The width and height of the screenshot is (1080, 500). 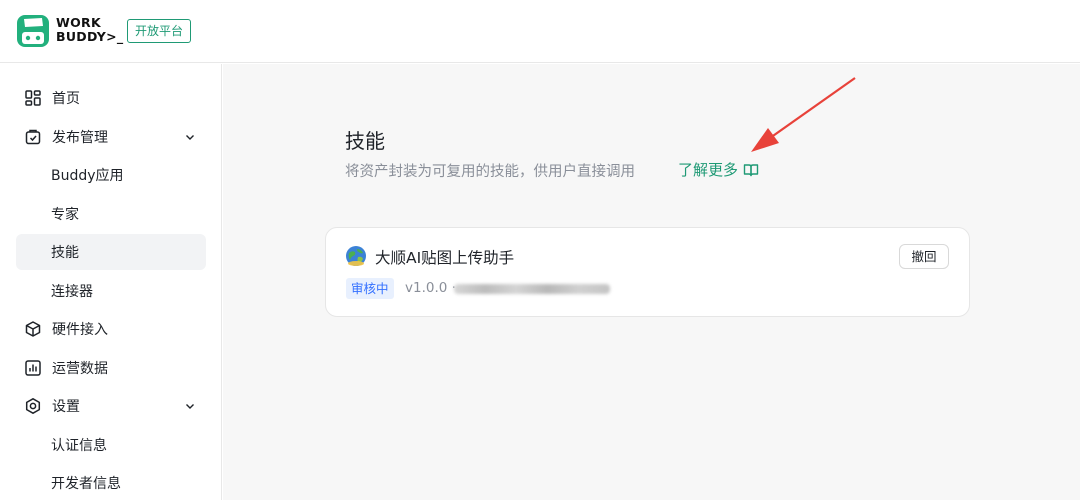 What do you see at coordinates (33, 406) in the screenshot?
I see `settings-icon` at bounding box center [33, 406].